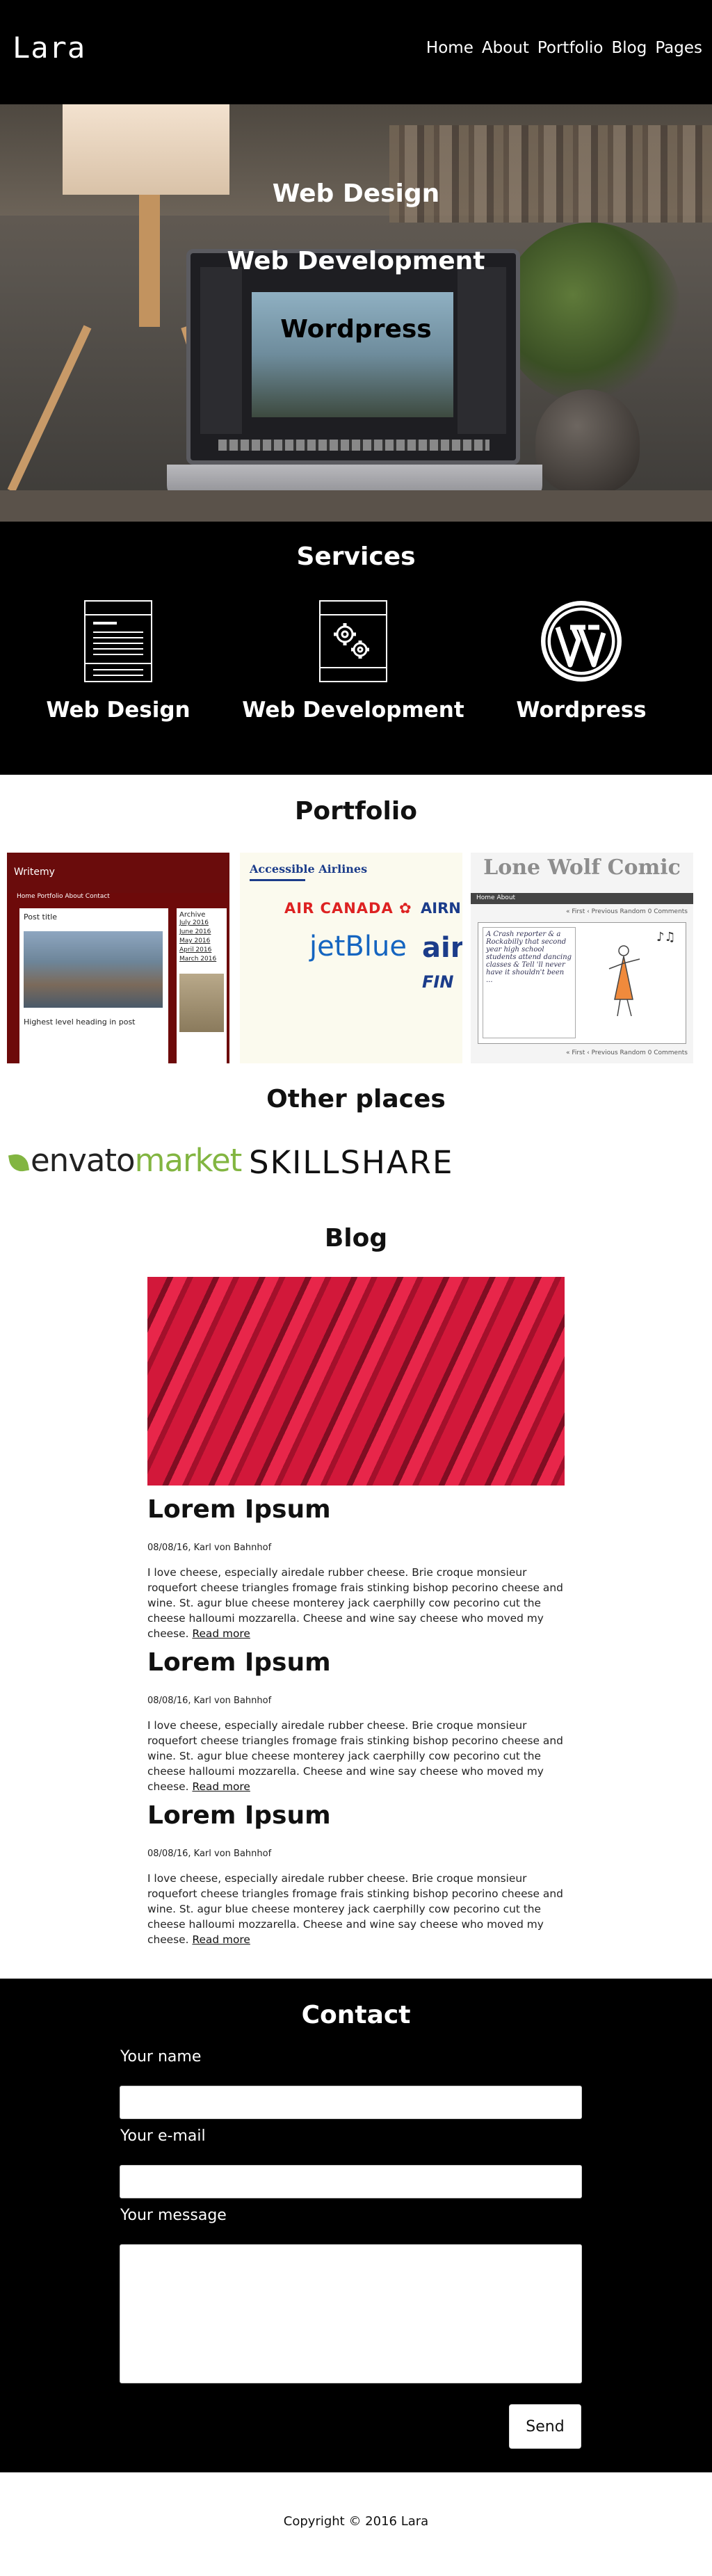 The height and width of the screenshot is (2576, 712). I want to click on footer-copyright: Copyright © 2016 Lara, so click(356, 2521).